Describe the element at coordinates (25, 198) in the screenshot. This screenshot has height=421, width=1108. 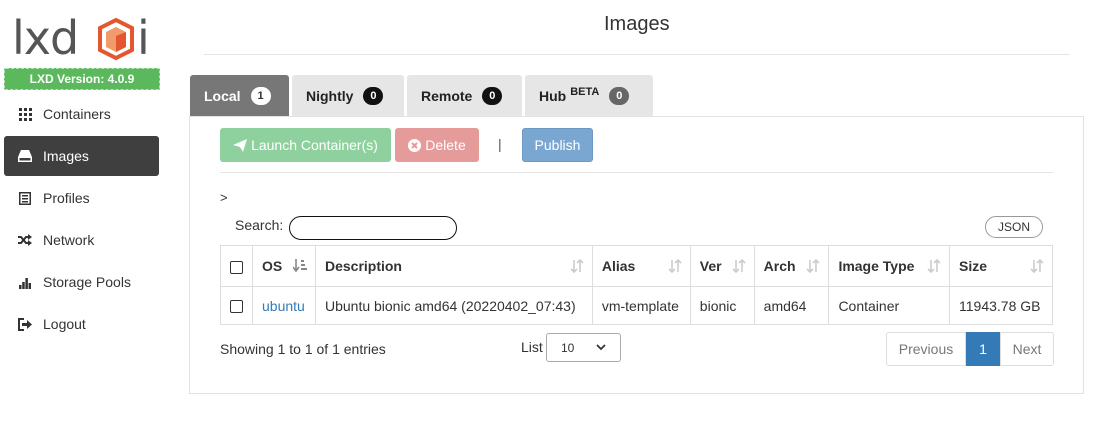
I see `list-icon` at that location.